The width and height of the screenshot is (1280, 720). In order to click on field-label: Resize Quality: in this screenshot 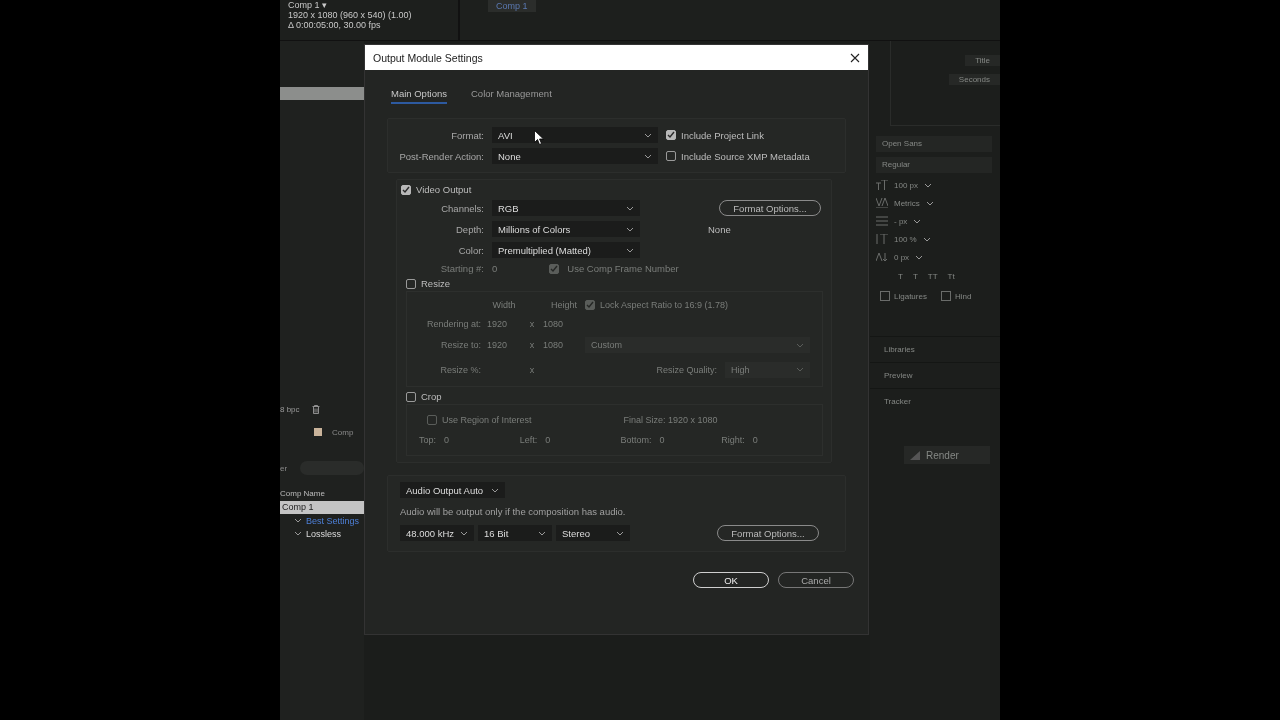, I will do `click(686, 369)`.